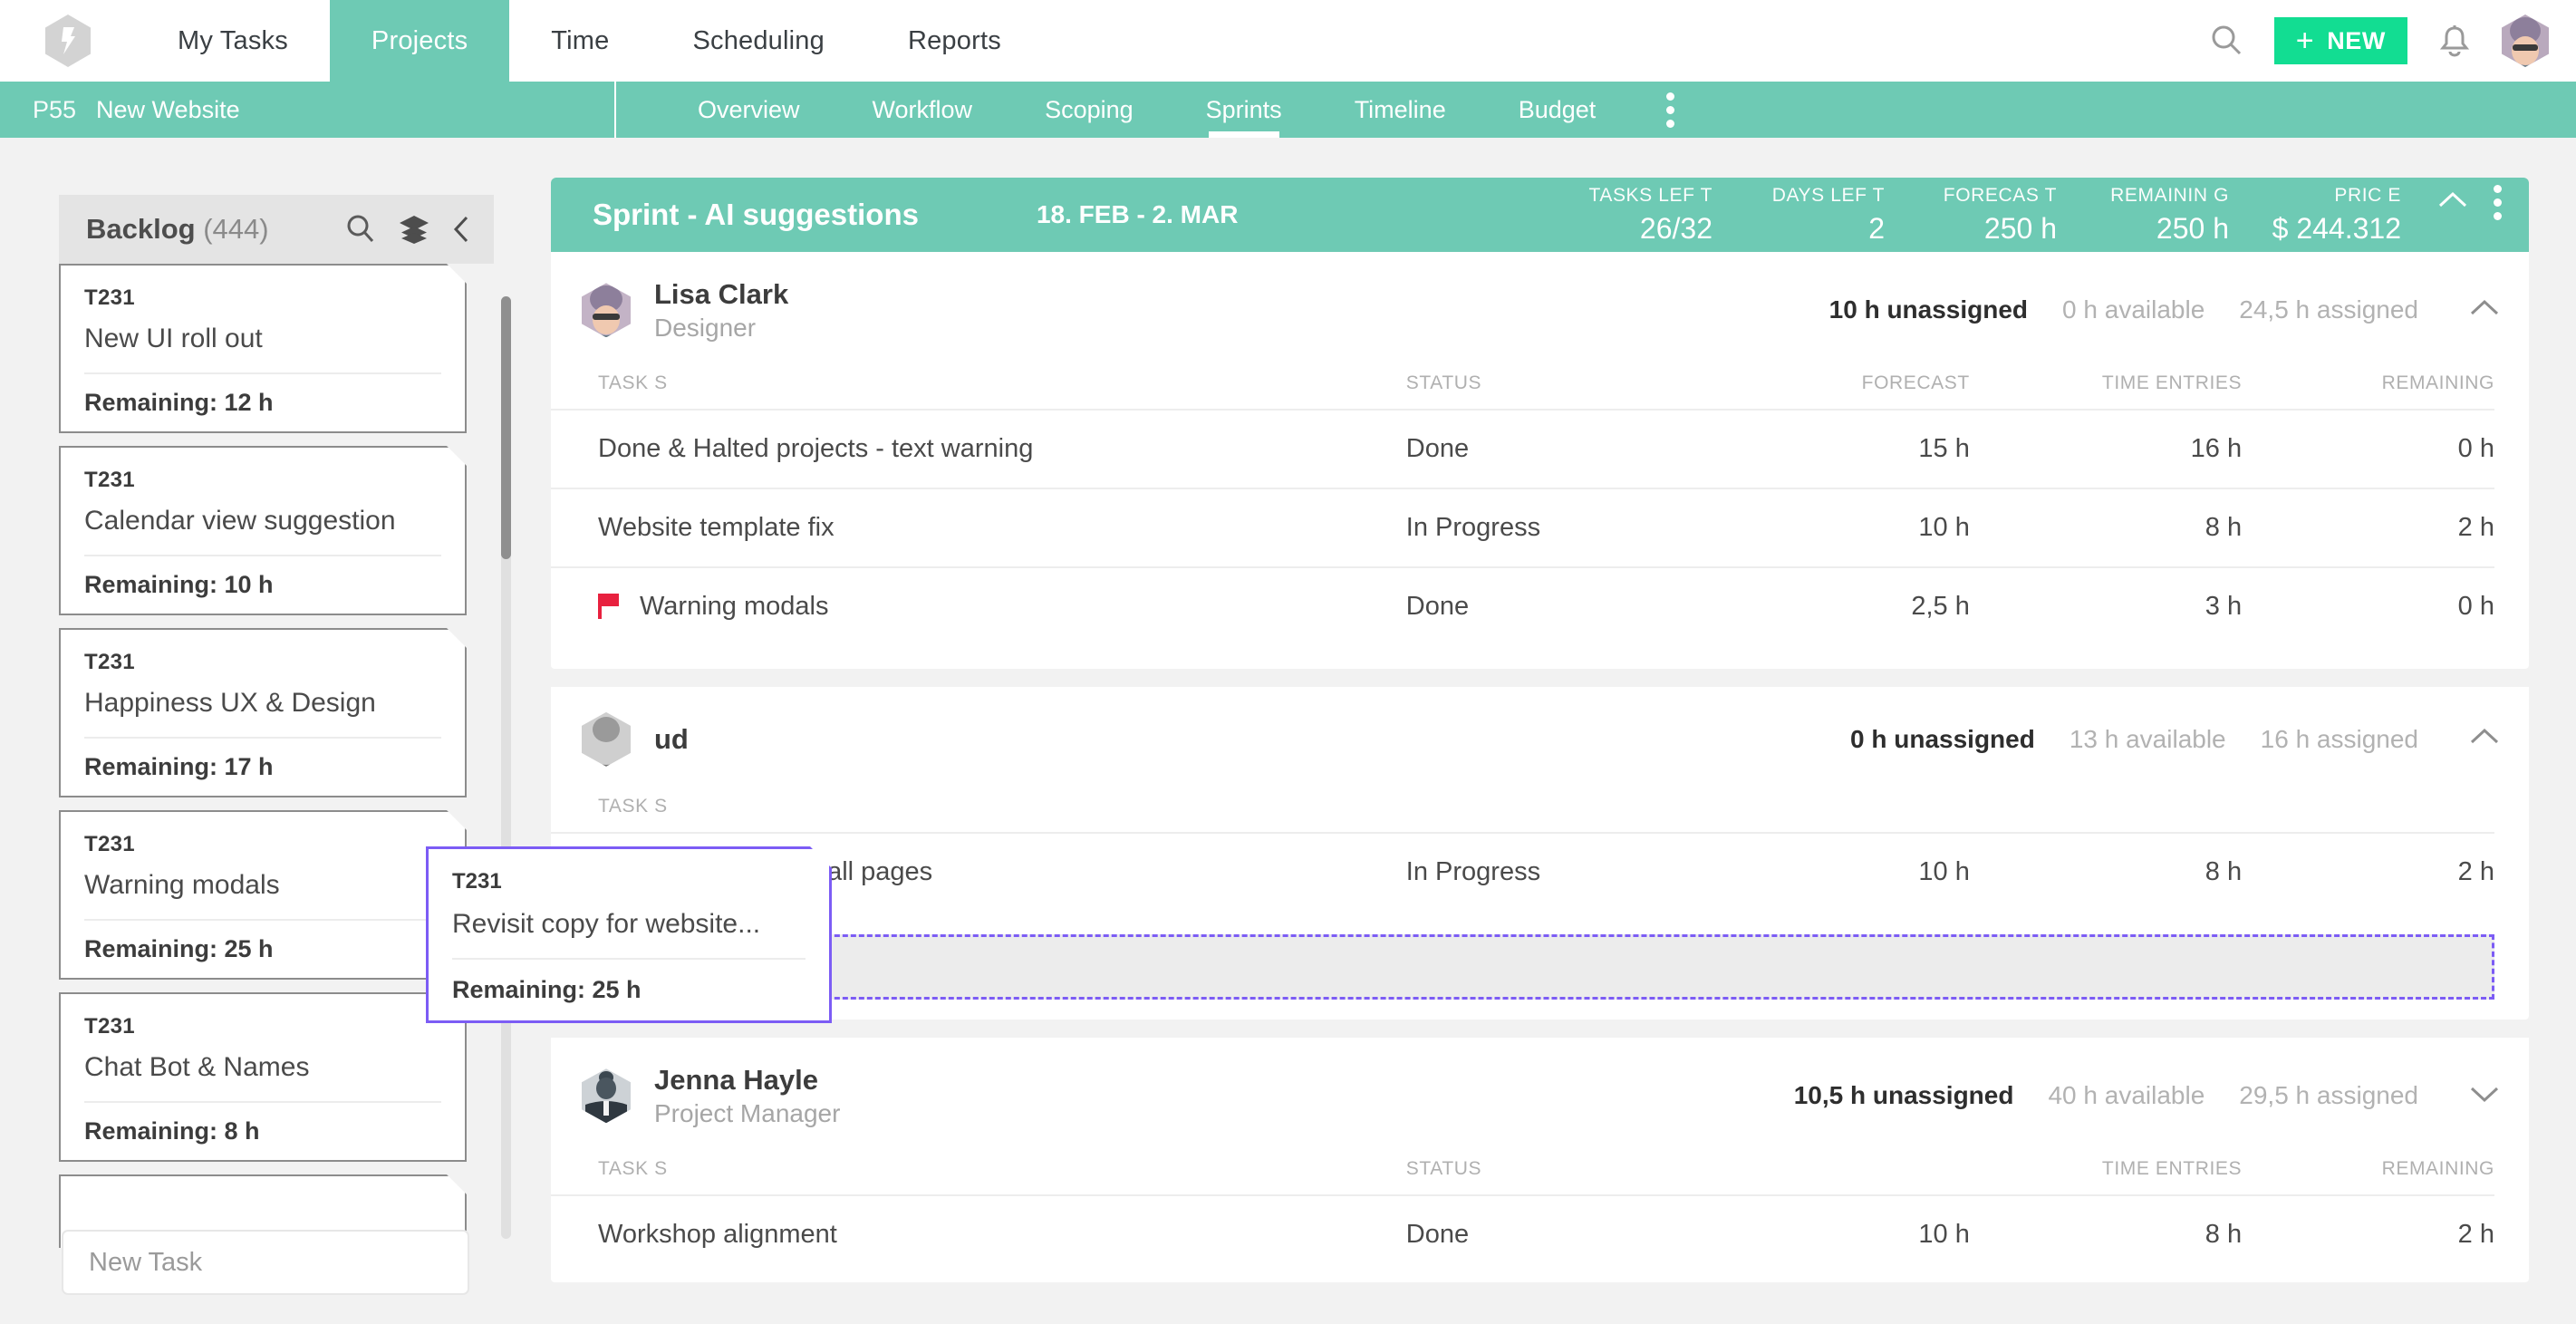  I want to click on new-task-input, so click(265, 1263).